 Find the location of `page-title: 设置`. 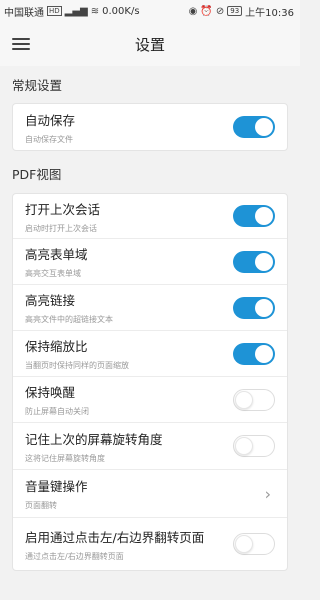

page-title: 设置 is located at coordinates (149, 45).